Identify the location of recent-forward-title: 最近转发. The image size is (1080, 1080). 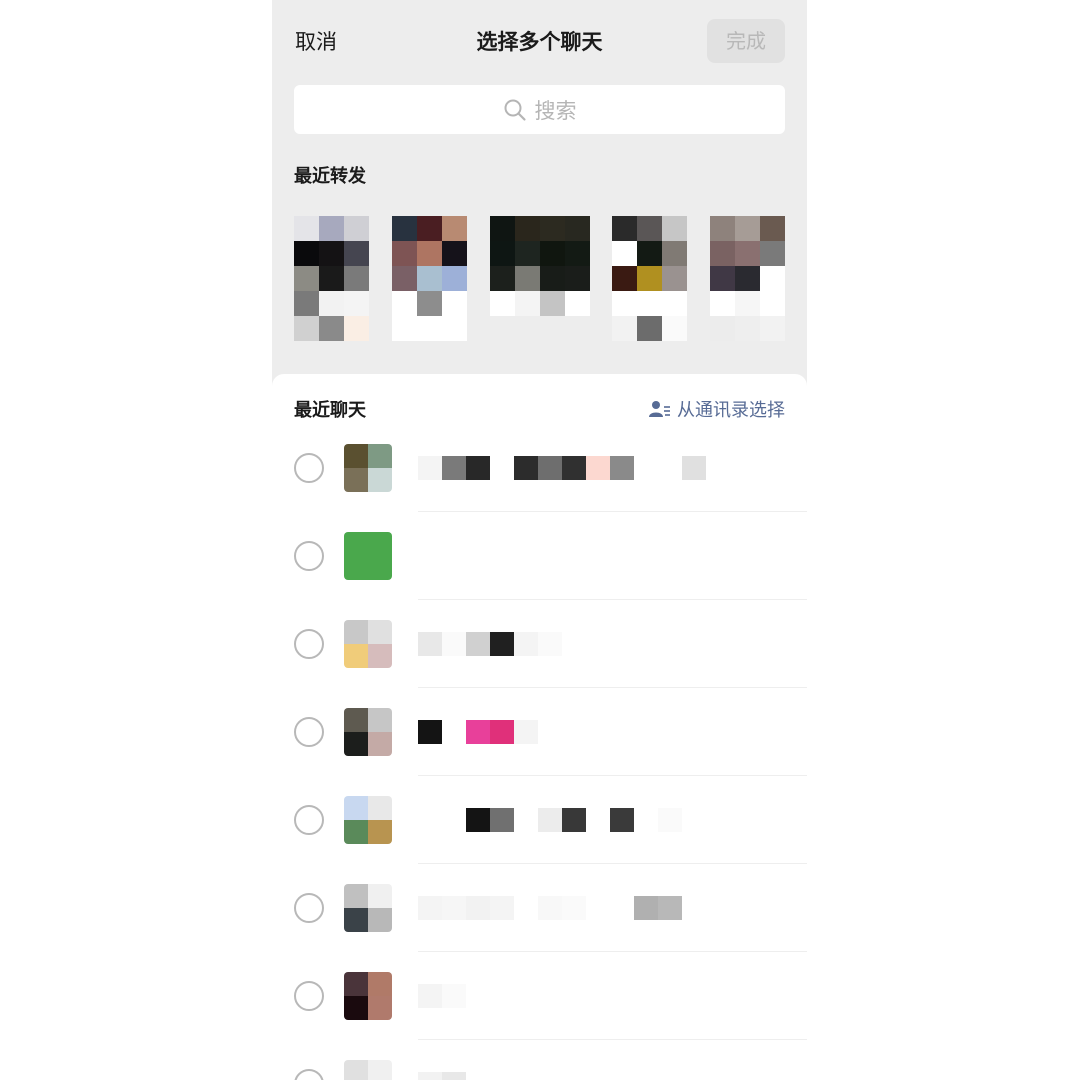
(330, 176).